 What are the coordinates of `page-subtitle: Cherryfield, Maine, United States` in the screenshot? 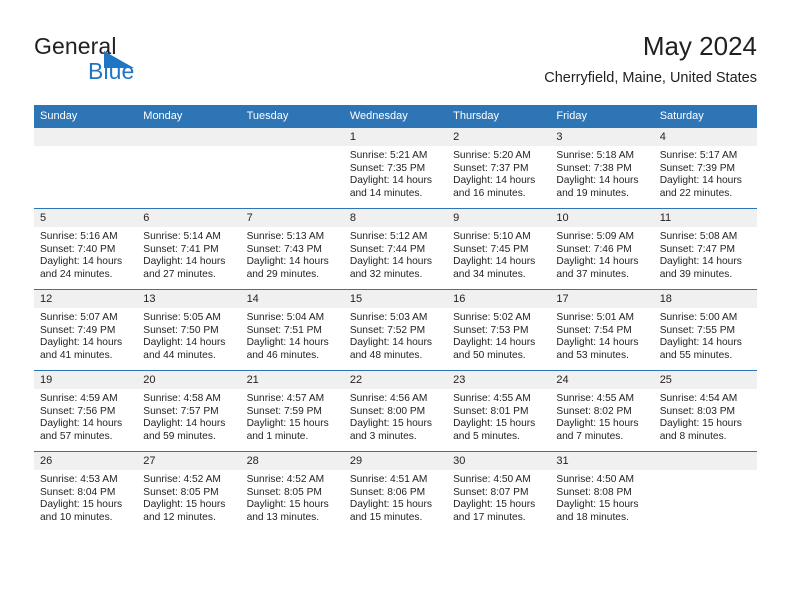 It's located at (650, 78).